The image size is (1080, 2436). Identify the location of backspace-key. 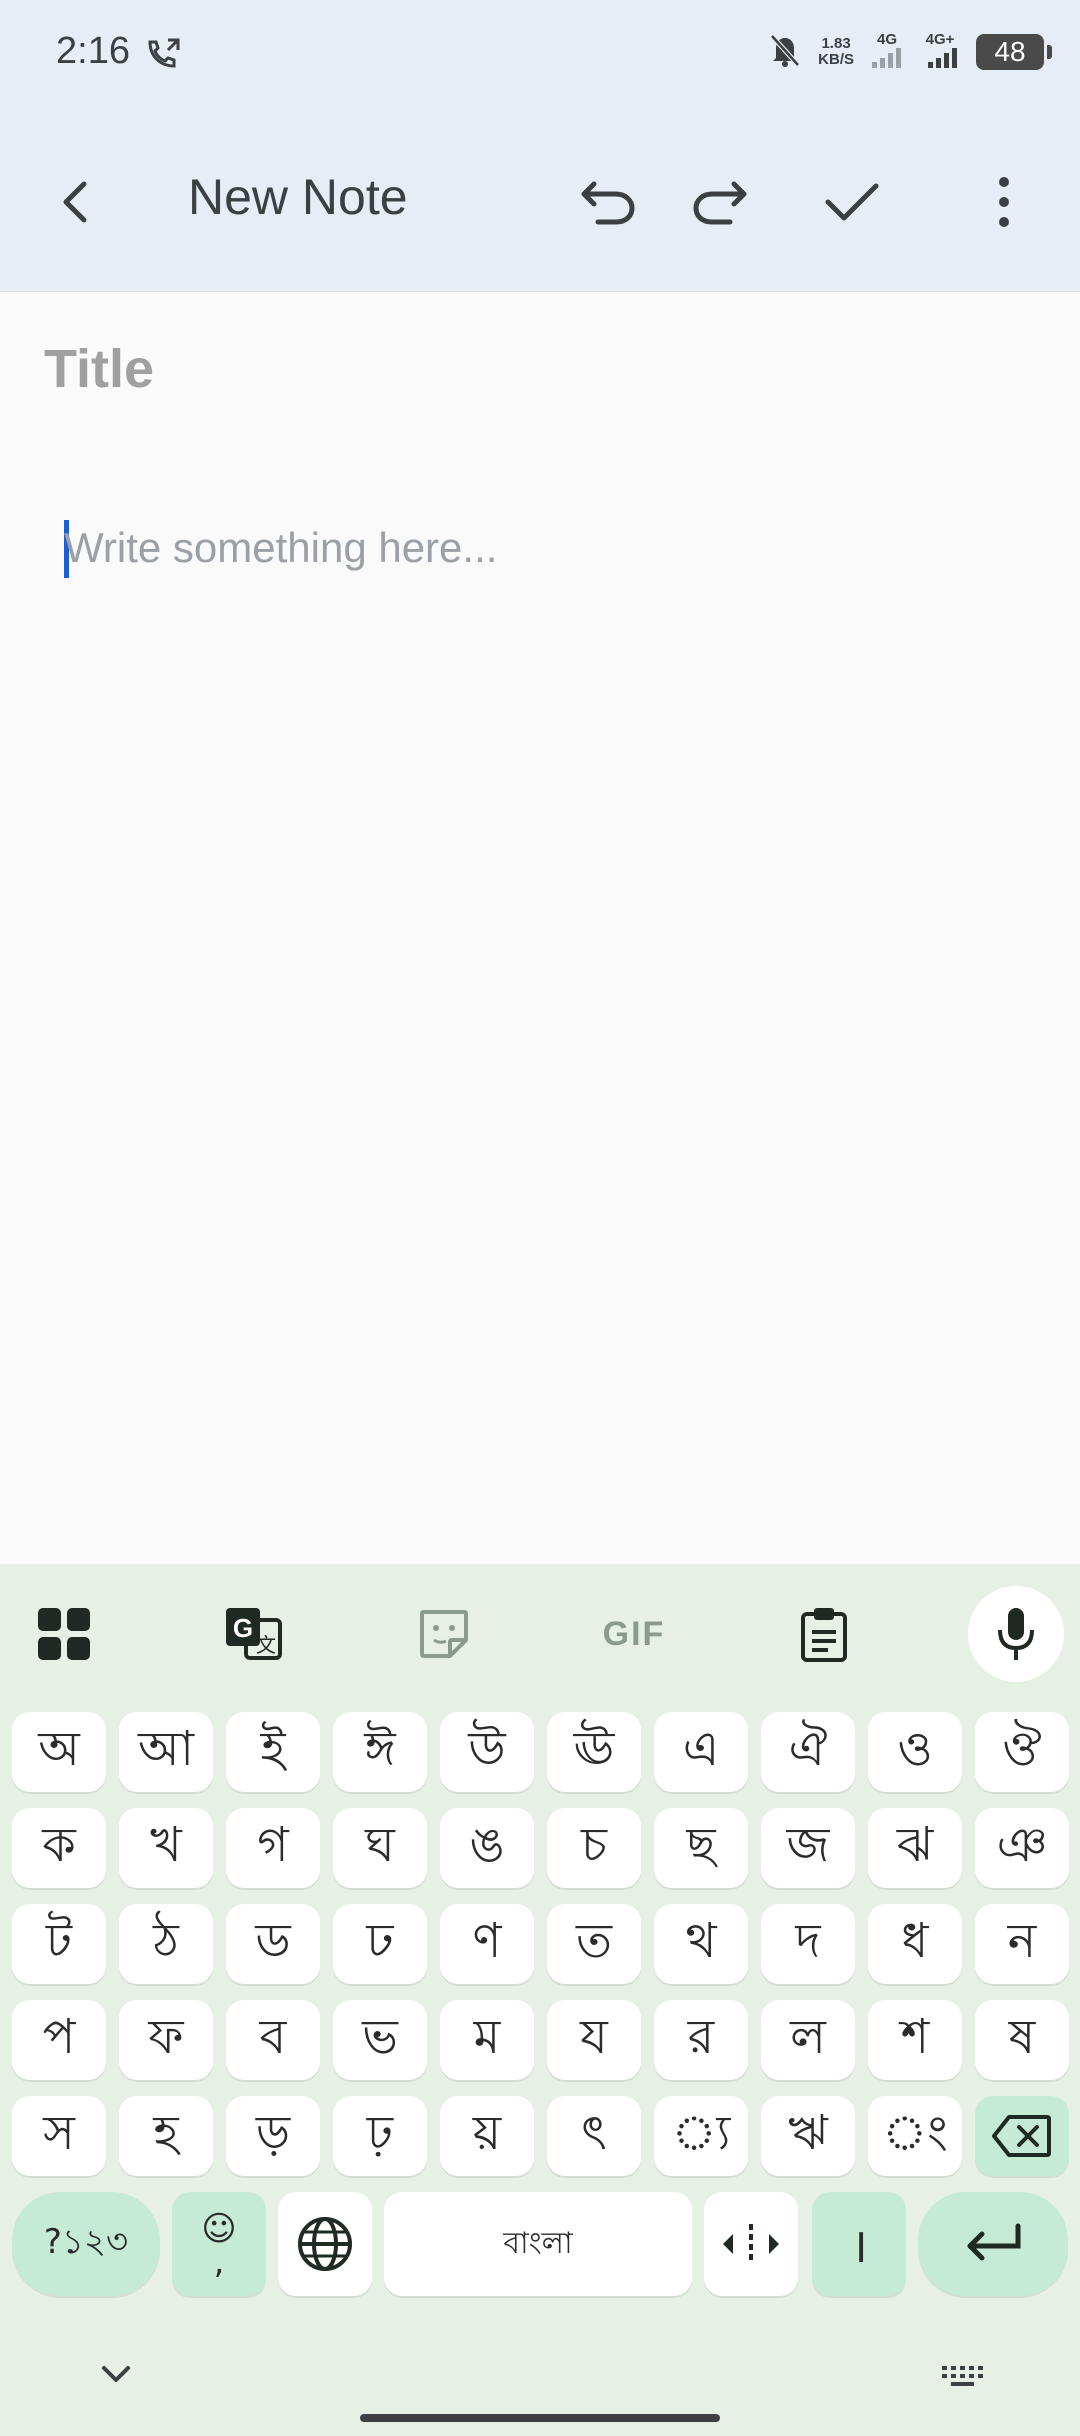
(1022, 2136).